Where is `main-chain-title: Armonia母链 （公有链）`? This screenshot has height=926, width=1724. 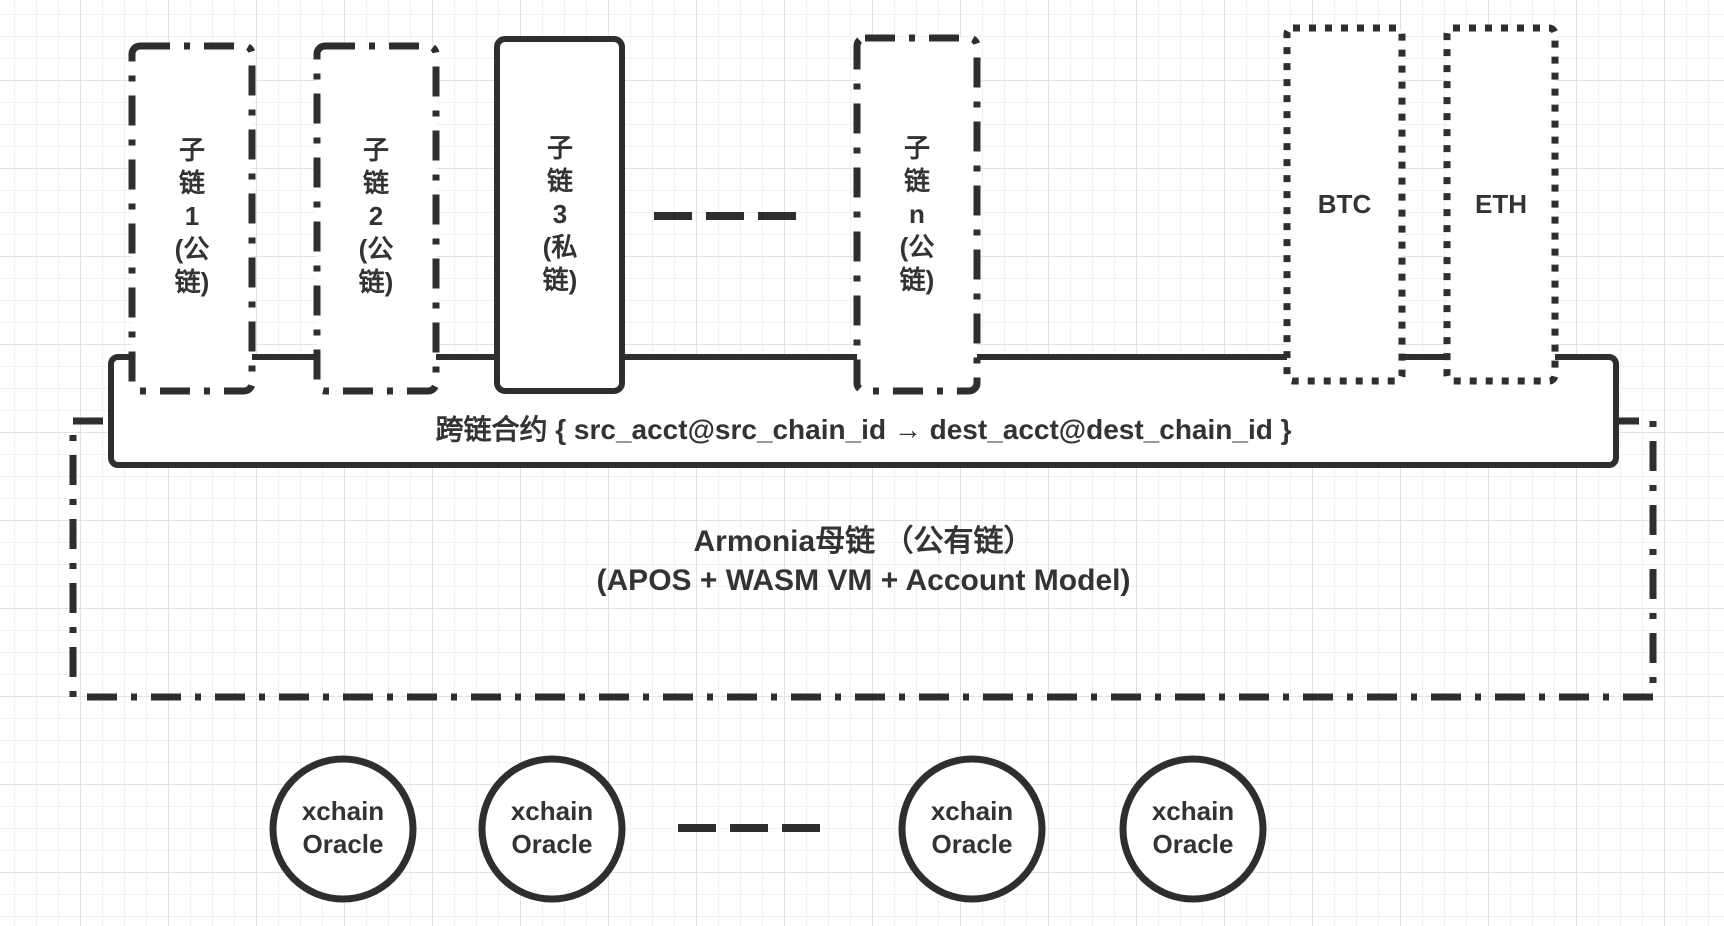
main-chain-title: Armonia母链 （公有链） is located at coordinates (863, 541).